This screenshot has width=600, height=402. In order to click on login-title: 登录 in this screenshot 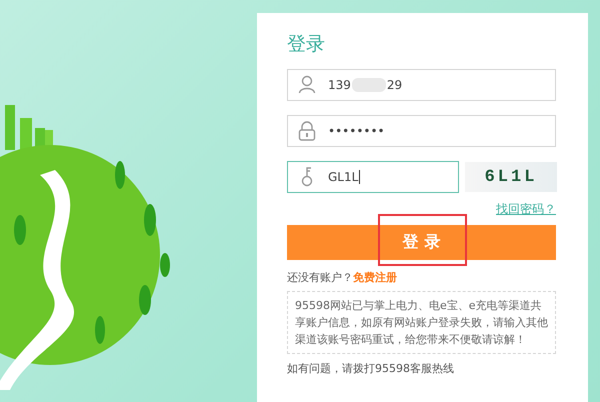, I will do `click(306, 44)`.